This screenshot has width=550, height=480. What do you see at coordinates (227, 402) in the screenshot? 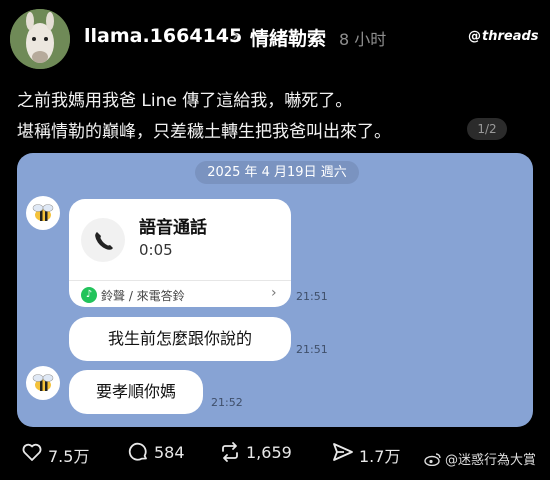
I see `message-time: 21:52` at bounding box center [227, 402].